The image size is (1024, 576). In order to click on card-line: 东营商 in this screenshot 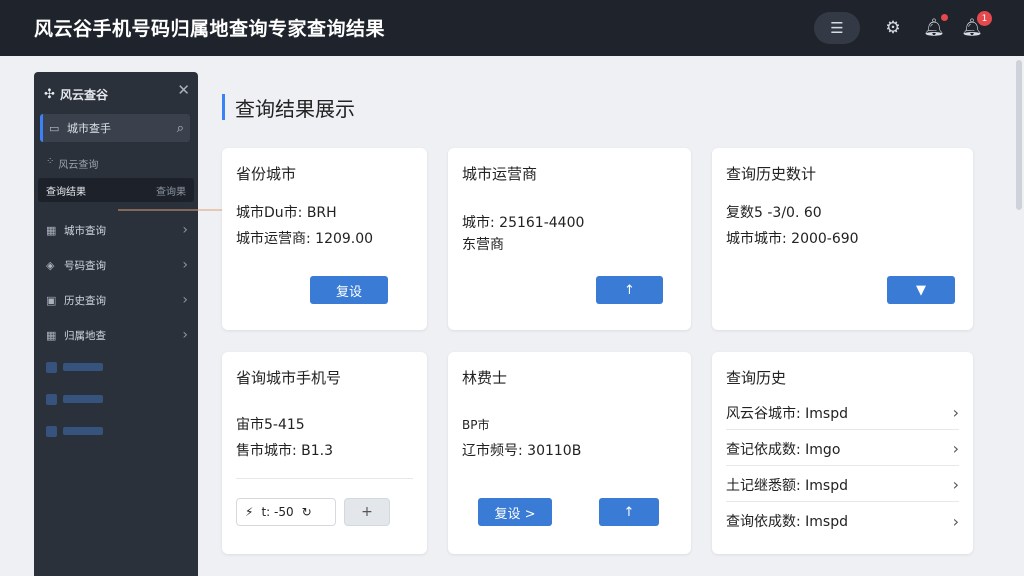, I will do `click(483, 245)`.